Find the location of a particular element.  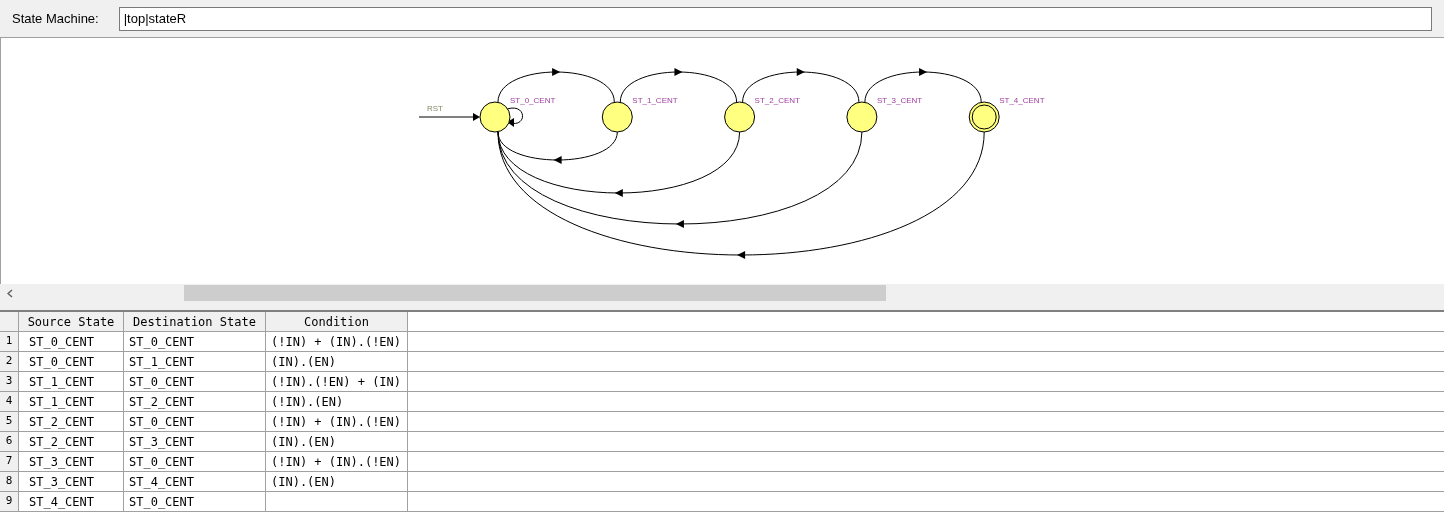

column-header: Destination State is located at coordinates (195, 321).